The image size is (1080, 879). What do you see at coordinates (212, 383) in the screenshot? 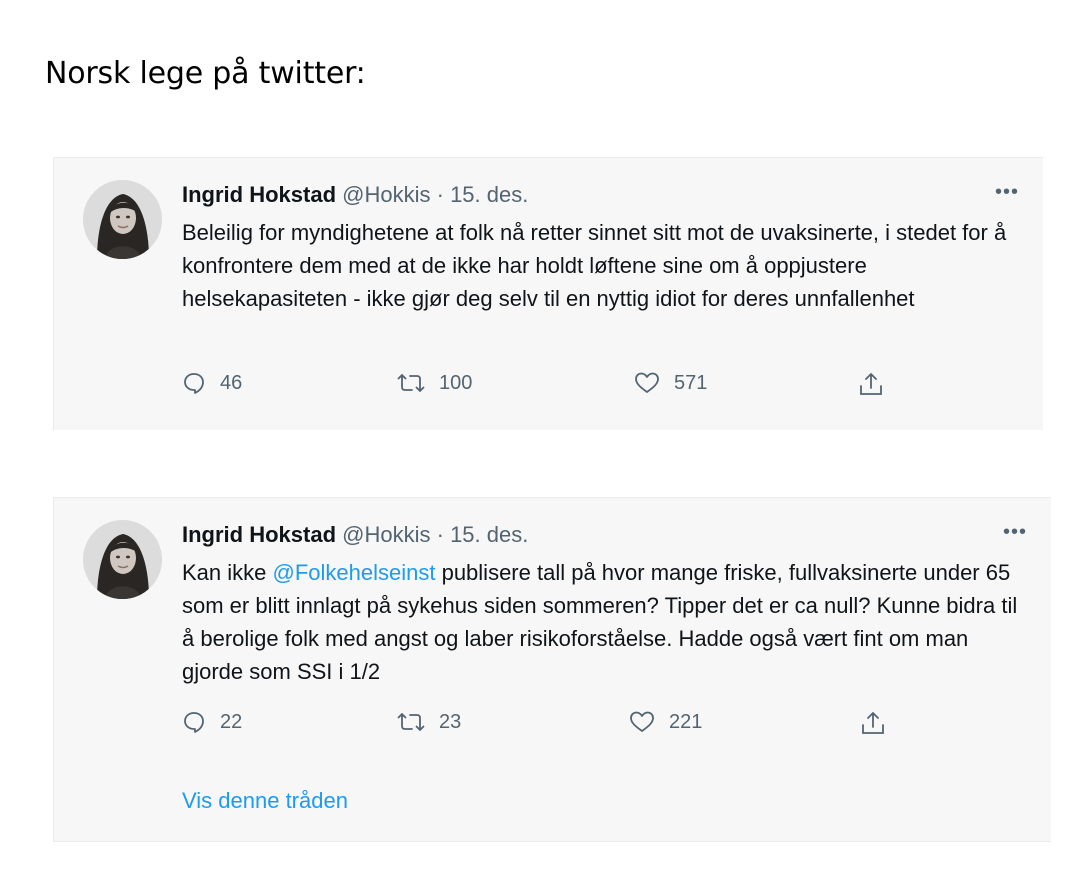
I see `reply-button: 46` at bounding box center [212, 383].